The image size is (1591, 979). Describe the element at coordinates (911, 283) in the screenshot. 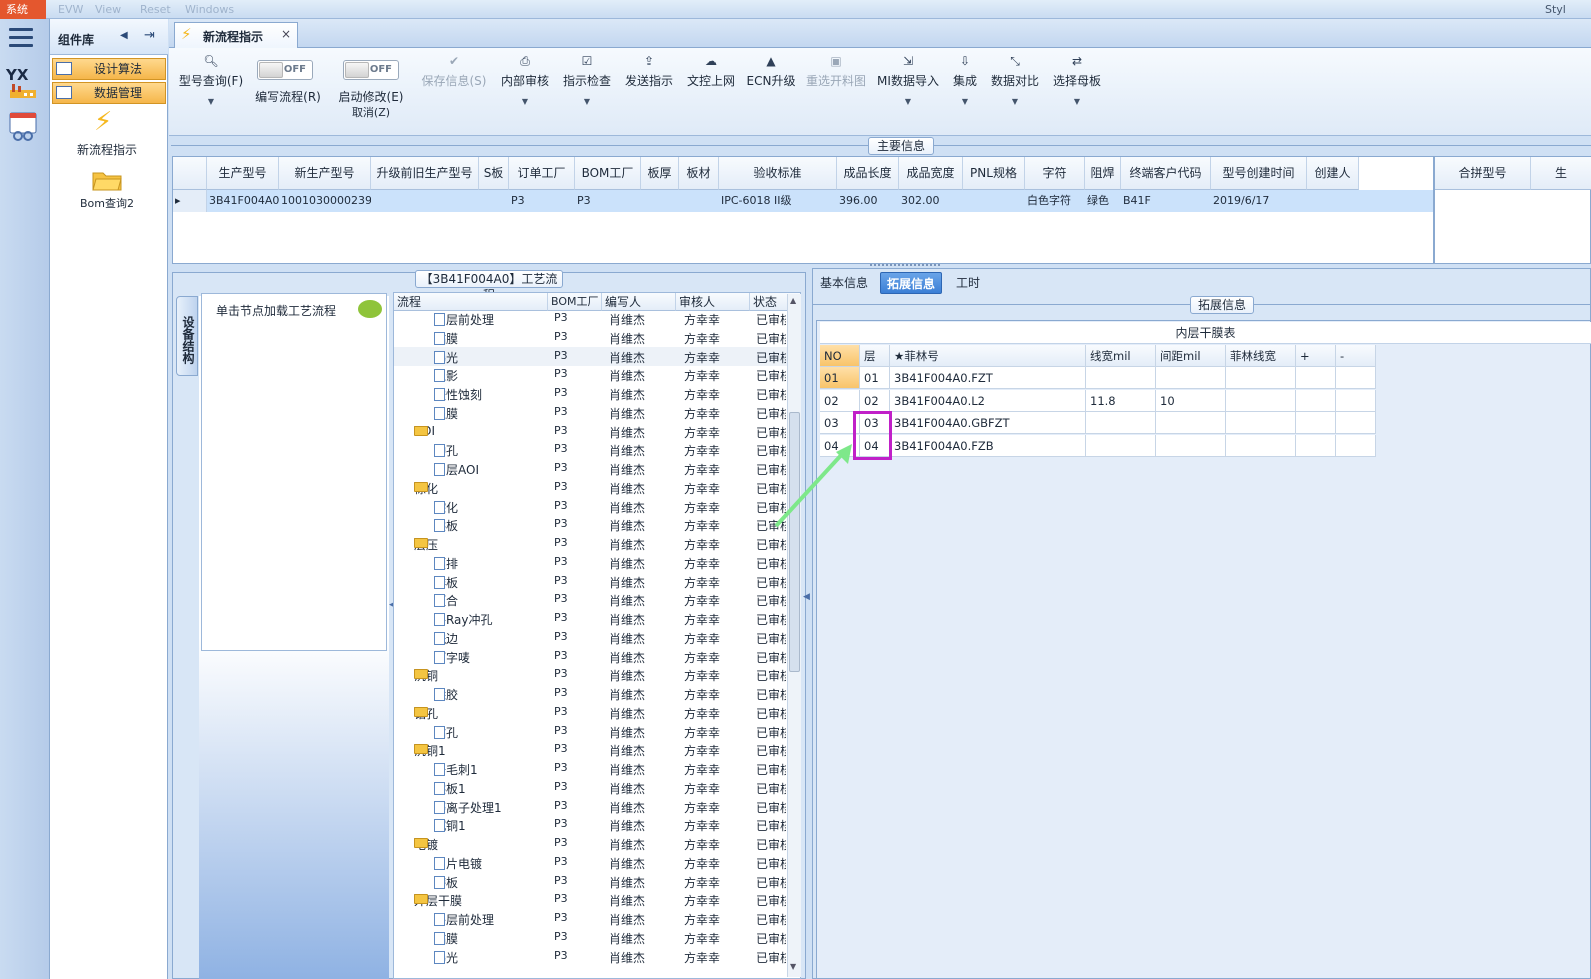

I see `tab-extension-info: 拓展信息` at that location.